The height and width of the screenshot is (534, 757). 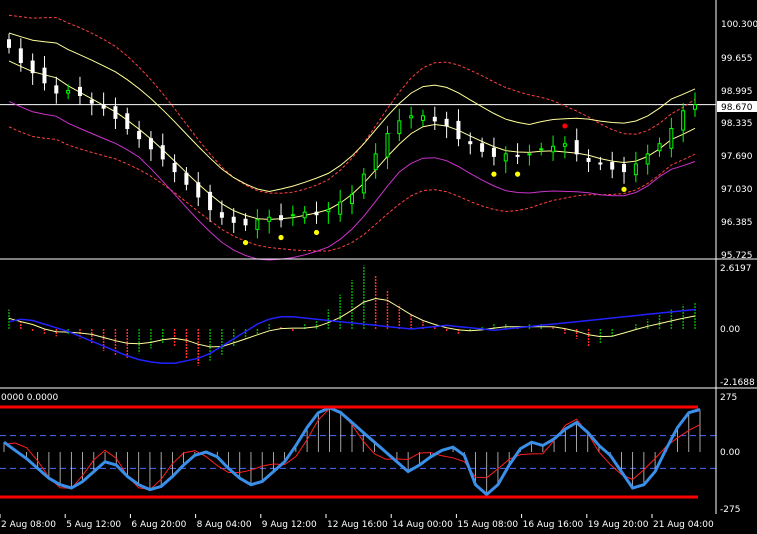 What do you see at coordinates (553, 525) in the screenshot?
I see `time-label: 16 Aug 16:00` at bounding box center [553, 525].